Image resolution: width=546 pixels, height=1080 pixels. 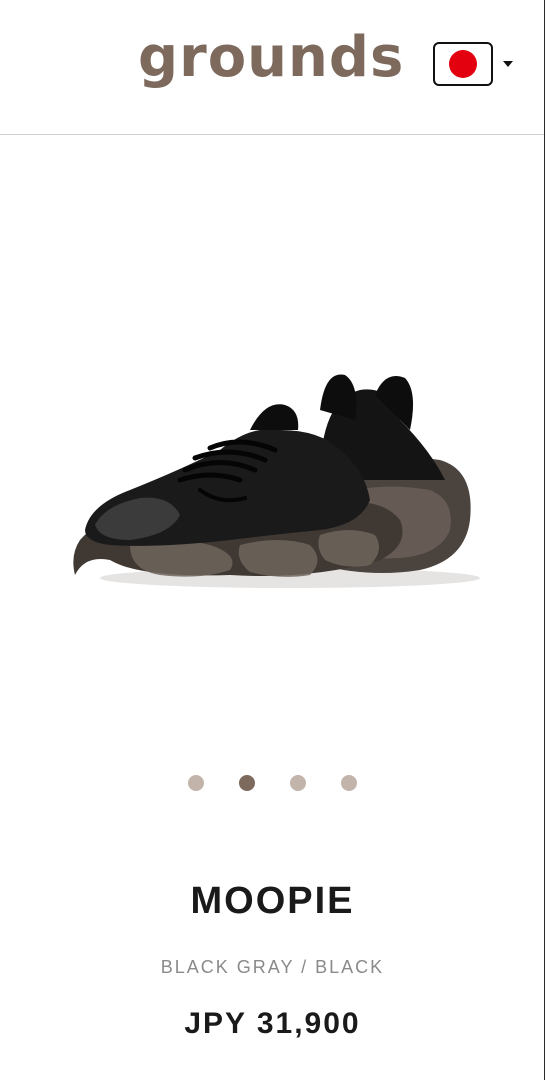 What do you see at coordinates (272, 967) in the screenshot?
I see `product-variant: BLACK GRAY / BLACK` at bounding box center [272, 967].